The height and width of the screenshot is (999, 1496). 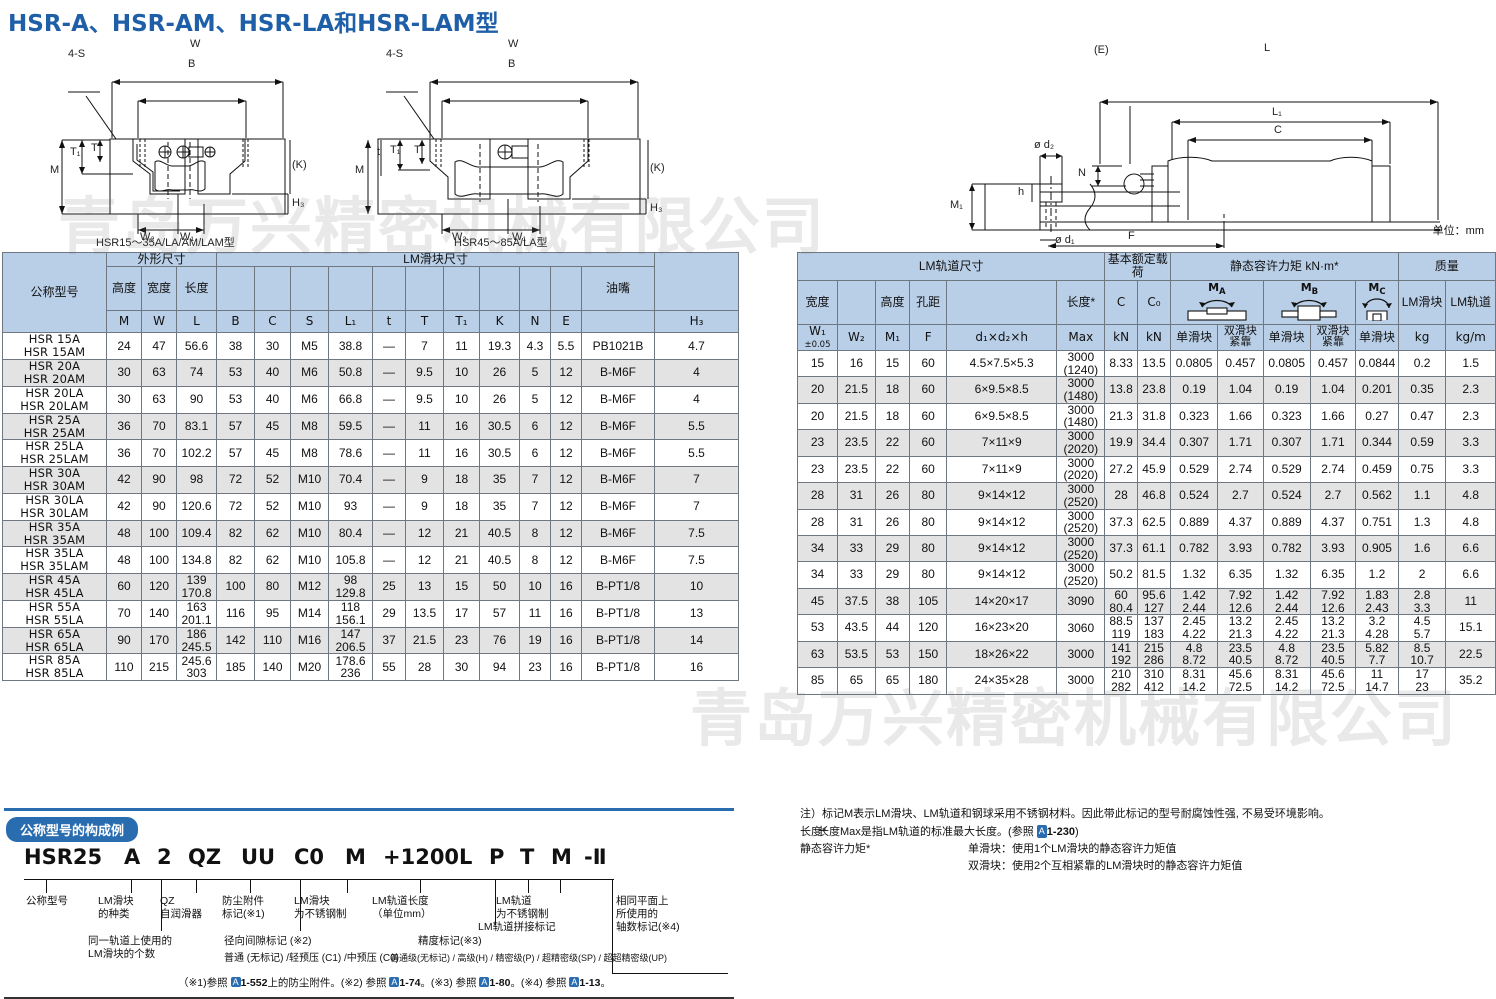 What do you see at coordinates (235, 587) in the screenshot?
I see `cell-B: 100` at bounding box center [235, 587].